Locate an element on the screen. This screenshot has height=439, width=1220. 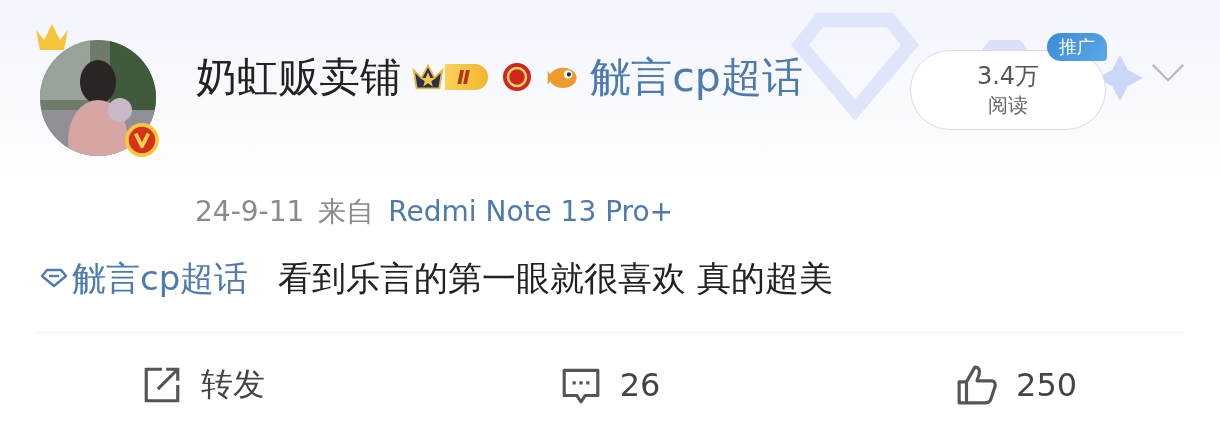
read-label: 阅读 is located at coordinates (1008, 105).